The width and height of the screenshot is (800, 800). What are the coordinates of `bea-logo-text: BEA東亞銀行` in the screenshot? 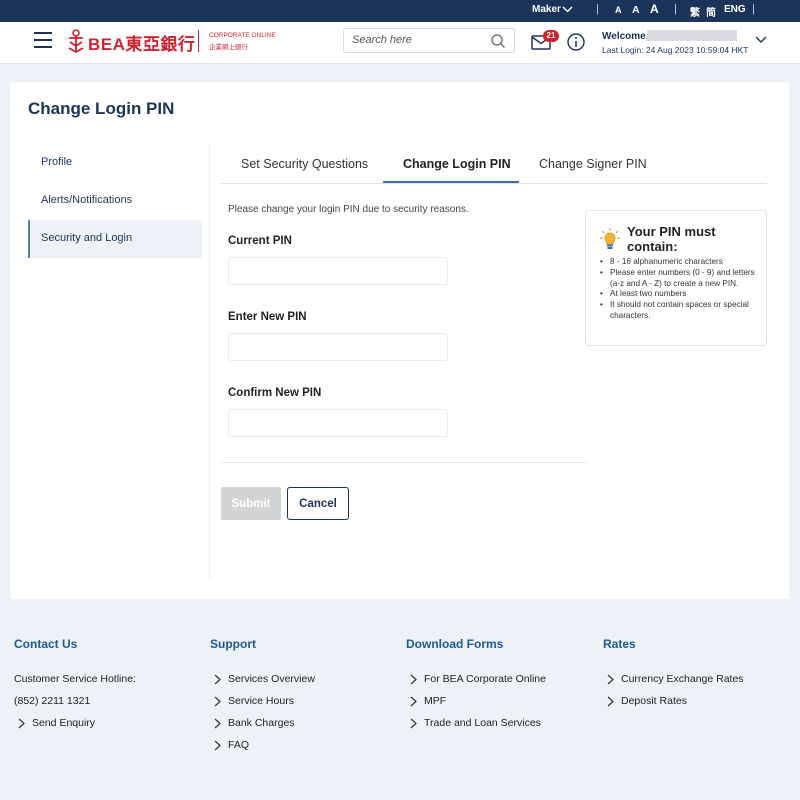 It's located at (141, 42).